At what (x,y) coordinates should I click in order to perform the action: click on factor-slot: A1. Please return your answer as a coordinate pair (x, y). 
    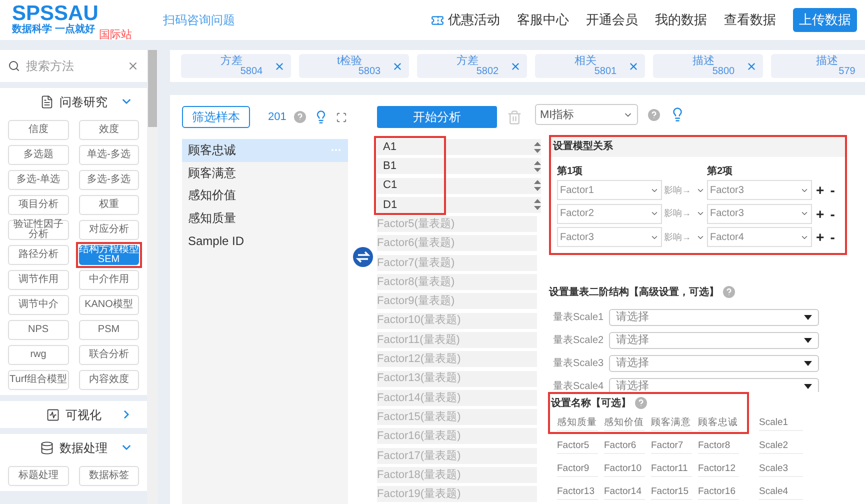
    Looking at the image, I should click on (459, 147).